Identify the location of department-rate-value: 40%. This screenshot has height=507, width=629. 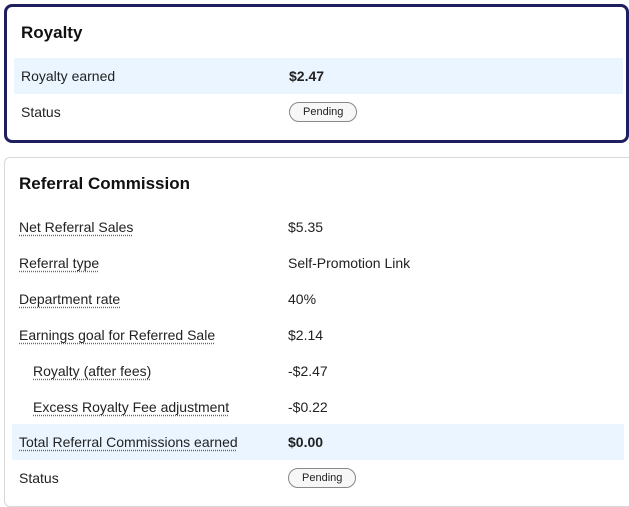
(302, 299).